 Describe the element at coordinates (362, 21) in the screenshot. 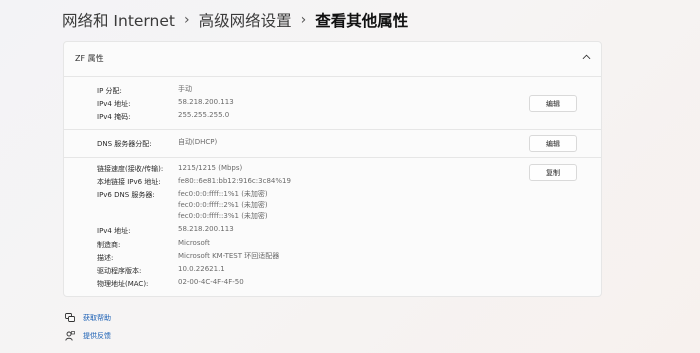

I see `page-title: 查看其他属性` at that location.